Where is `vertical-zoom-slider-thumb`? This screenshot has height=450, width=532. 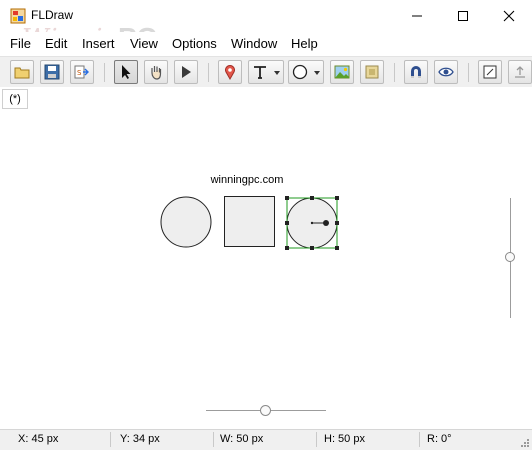 vertical-zoom-slider-thumb is located at coordinates (510, 257).